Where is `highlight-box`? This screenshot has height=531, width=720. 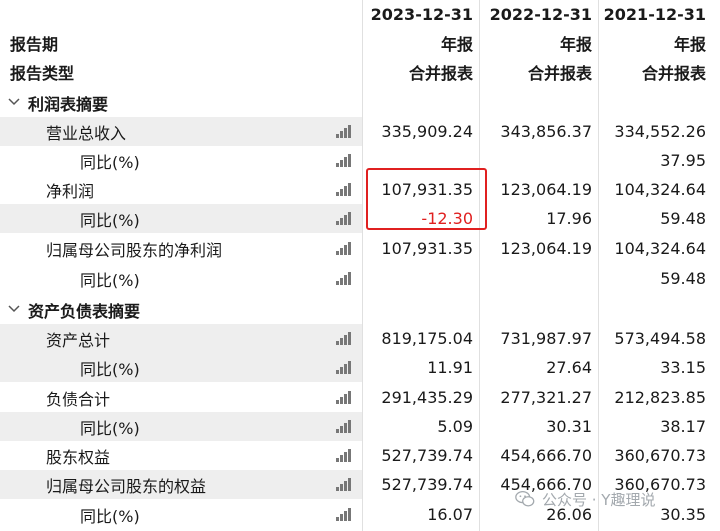
highlight-box is located at coordinates (426, 199).